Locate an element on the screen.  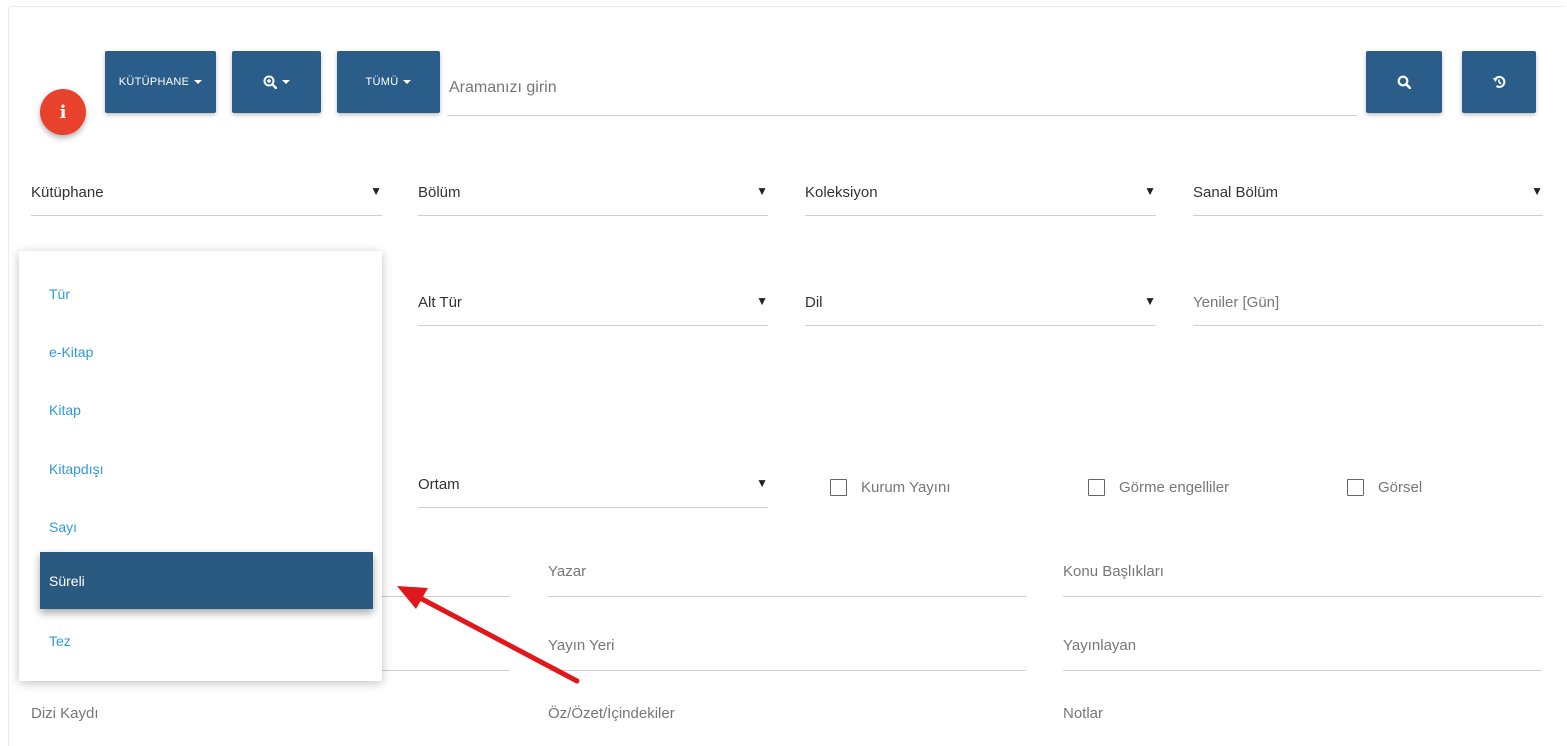
publication-place-input-label: Yayın Yeri is located at coordinates (581, 645).